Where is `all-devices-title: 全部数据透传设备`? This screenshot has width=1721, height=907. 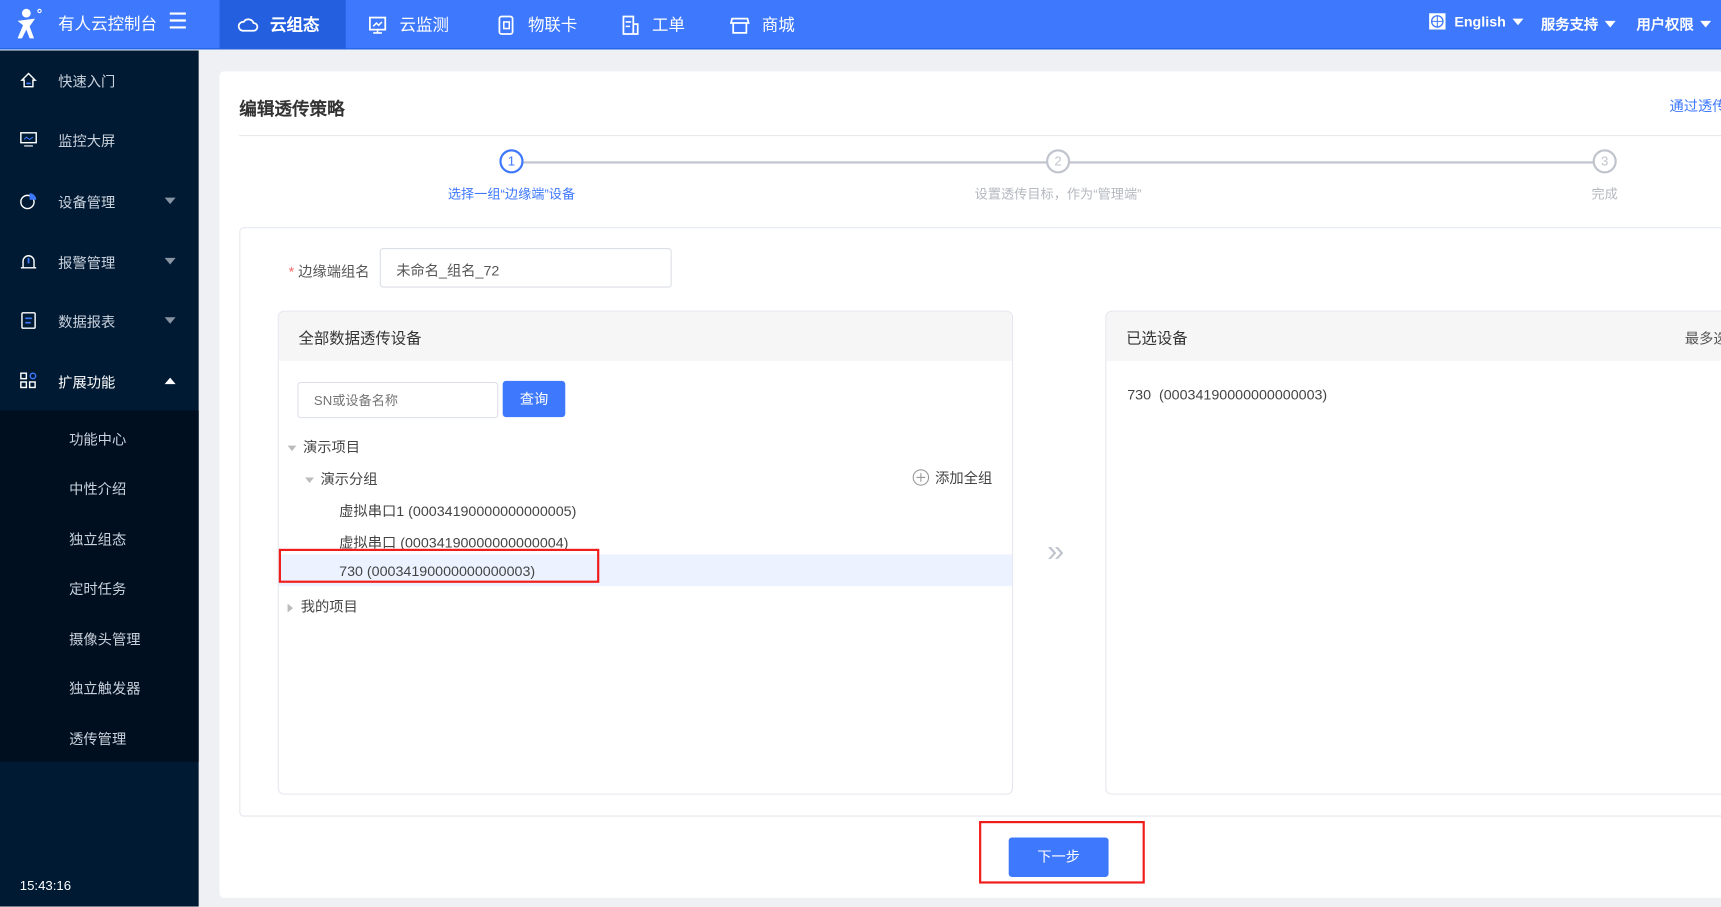
all-devices-title: 全部数据透传设备 is located at coordinates (645, 336).